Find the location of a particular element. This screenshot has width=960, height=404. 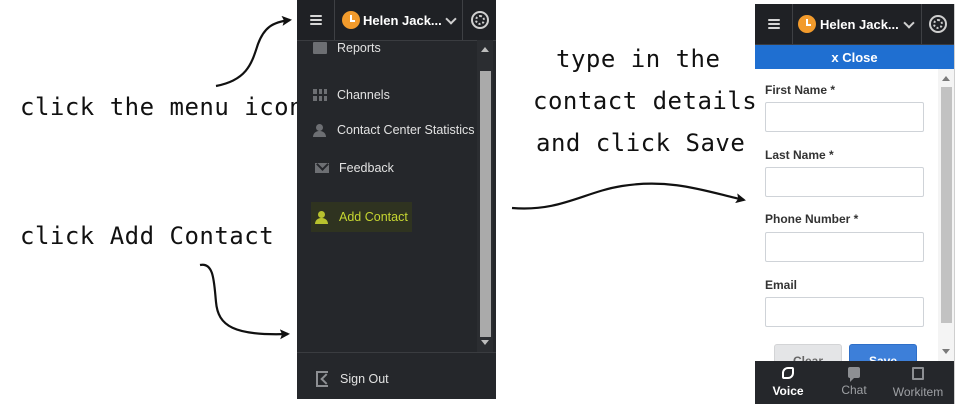

menu-item-feedback: Feedback is located at coordinates (354, 168).